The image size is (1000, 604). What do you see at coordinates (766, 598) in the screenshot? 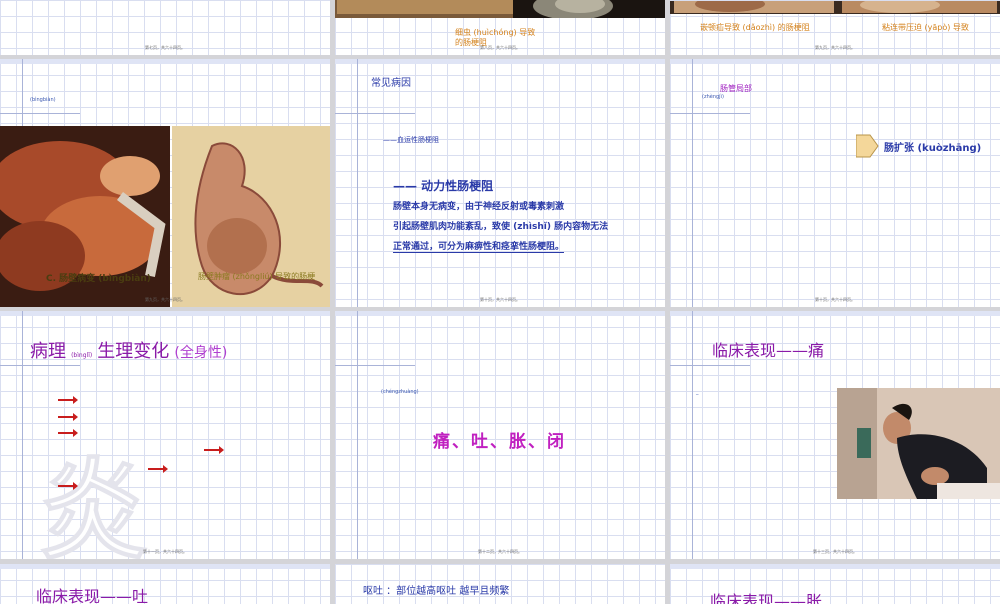
I see `slide-title: 临床表现——胀` at bounding box center [766, 598].